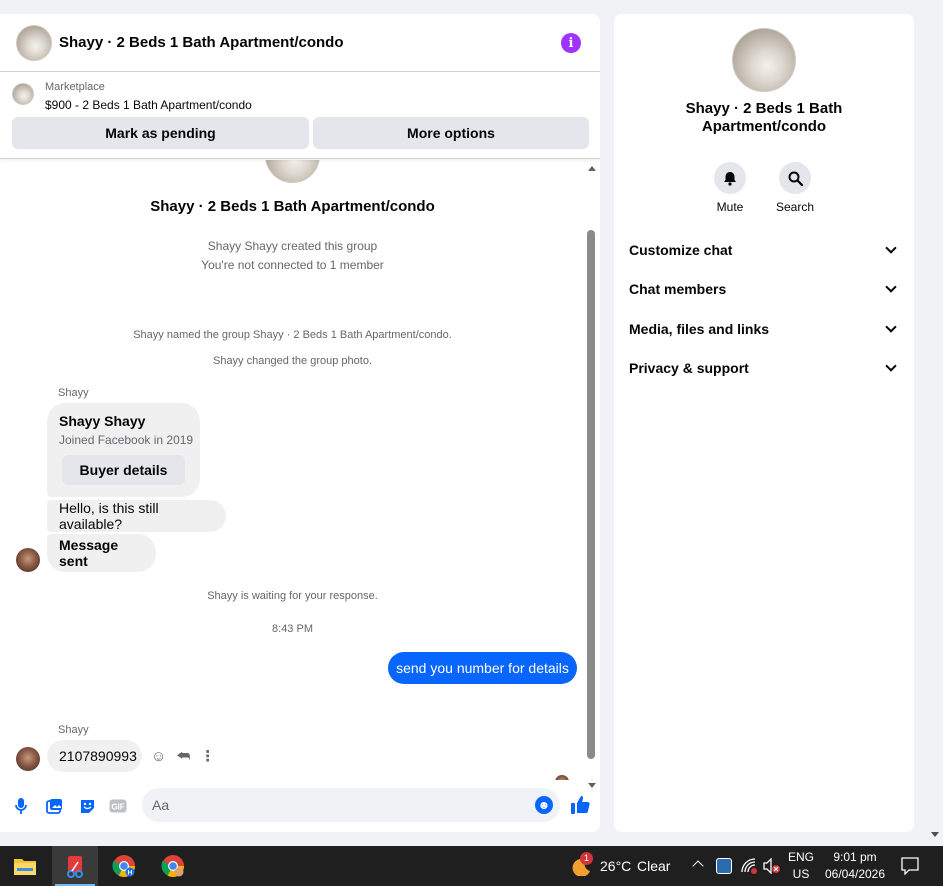 This screenshot has width=943, height=886. What do you see at coordinates (571, 43) in the screenshot?
I see `info-icon: i` at bounding box center [571, 43].